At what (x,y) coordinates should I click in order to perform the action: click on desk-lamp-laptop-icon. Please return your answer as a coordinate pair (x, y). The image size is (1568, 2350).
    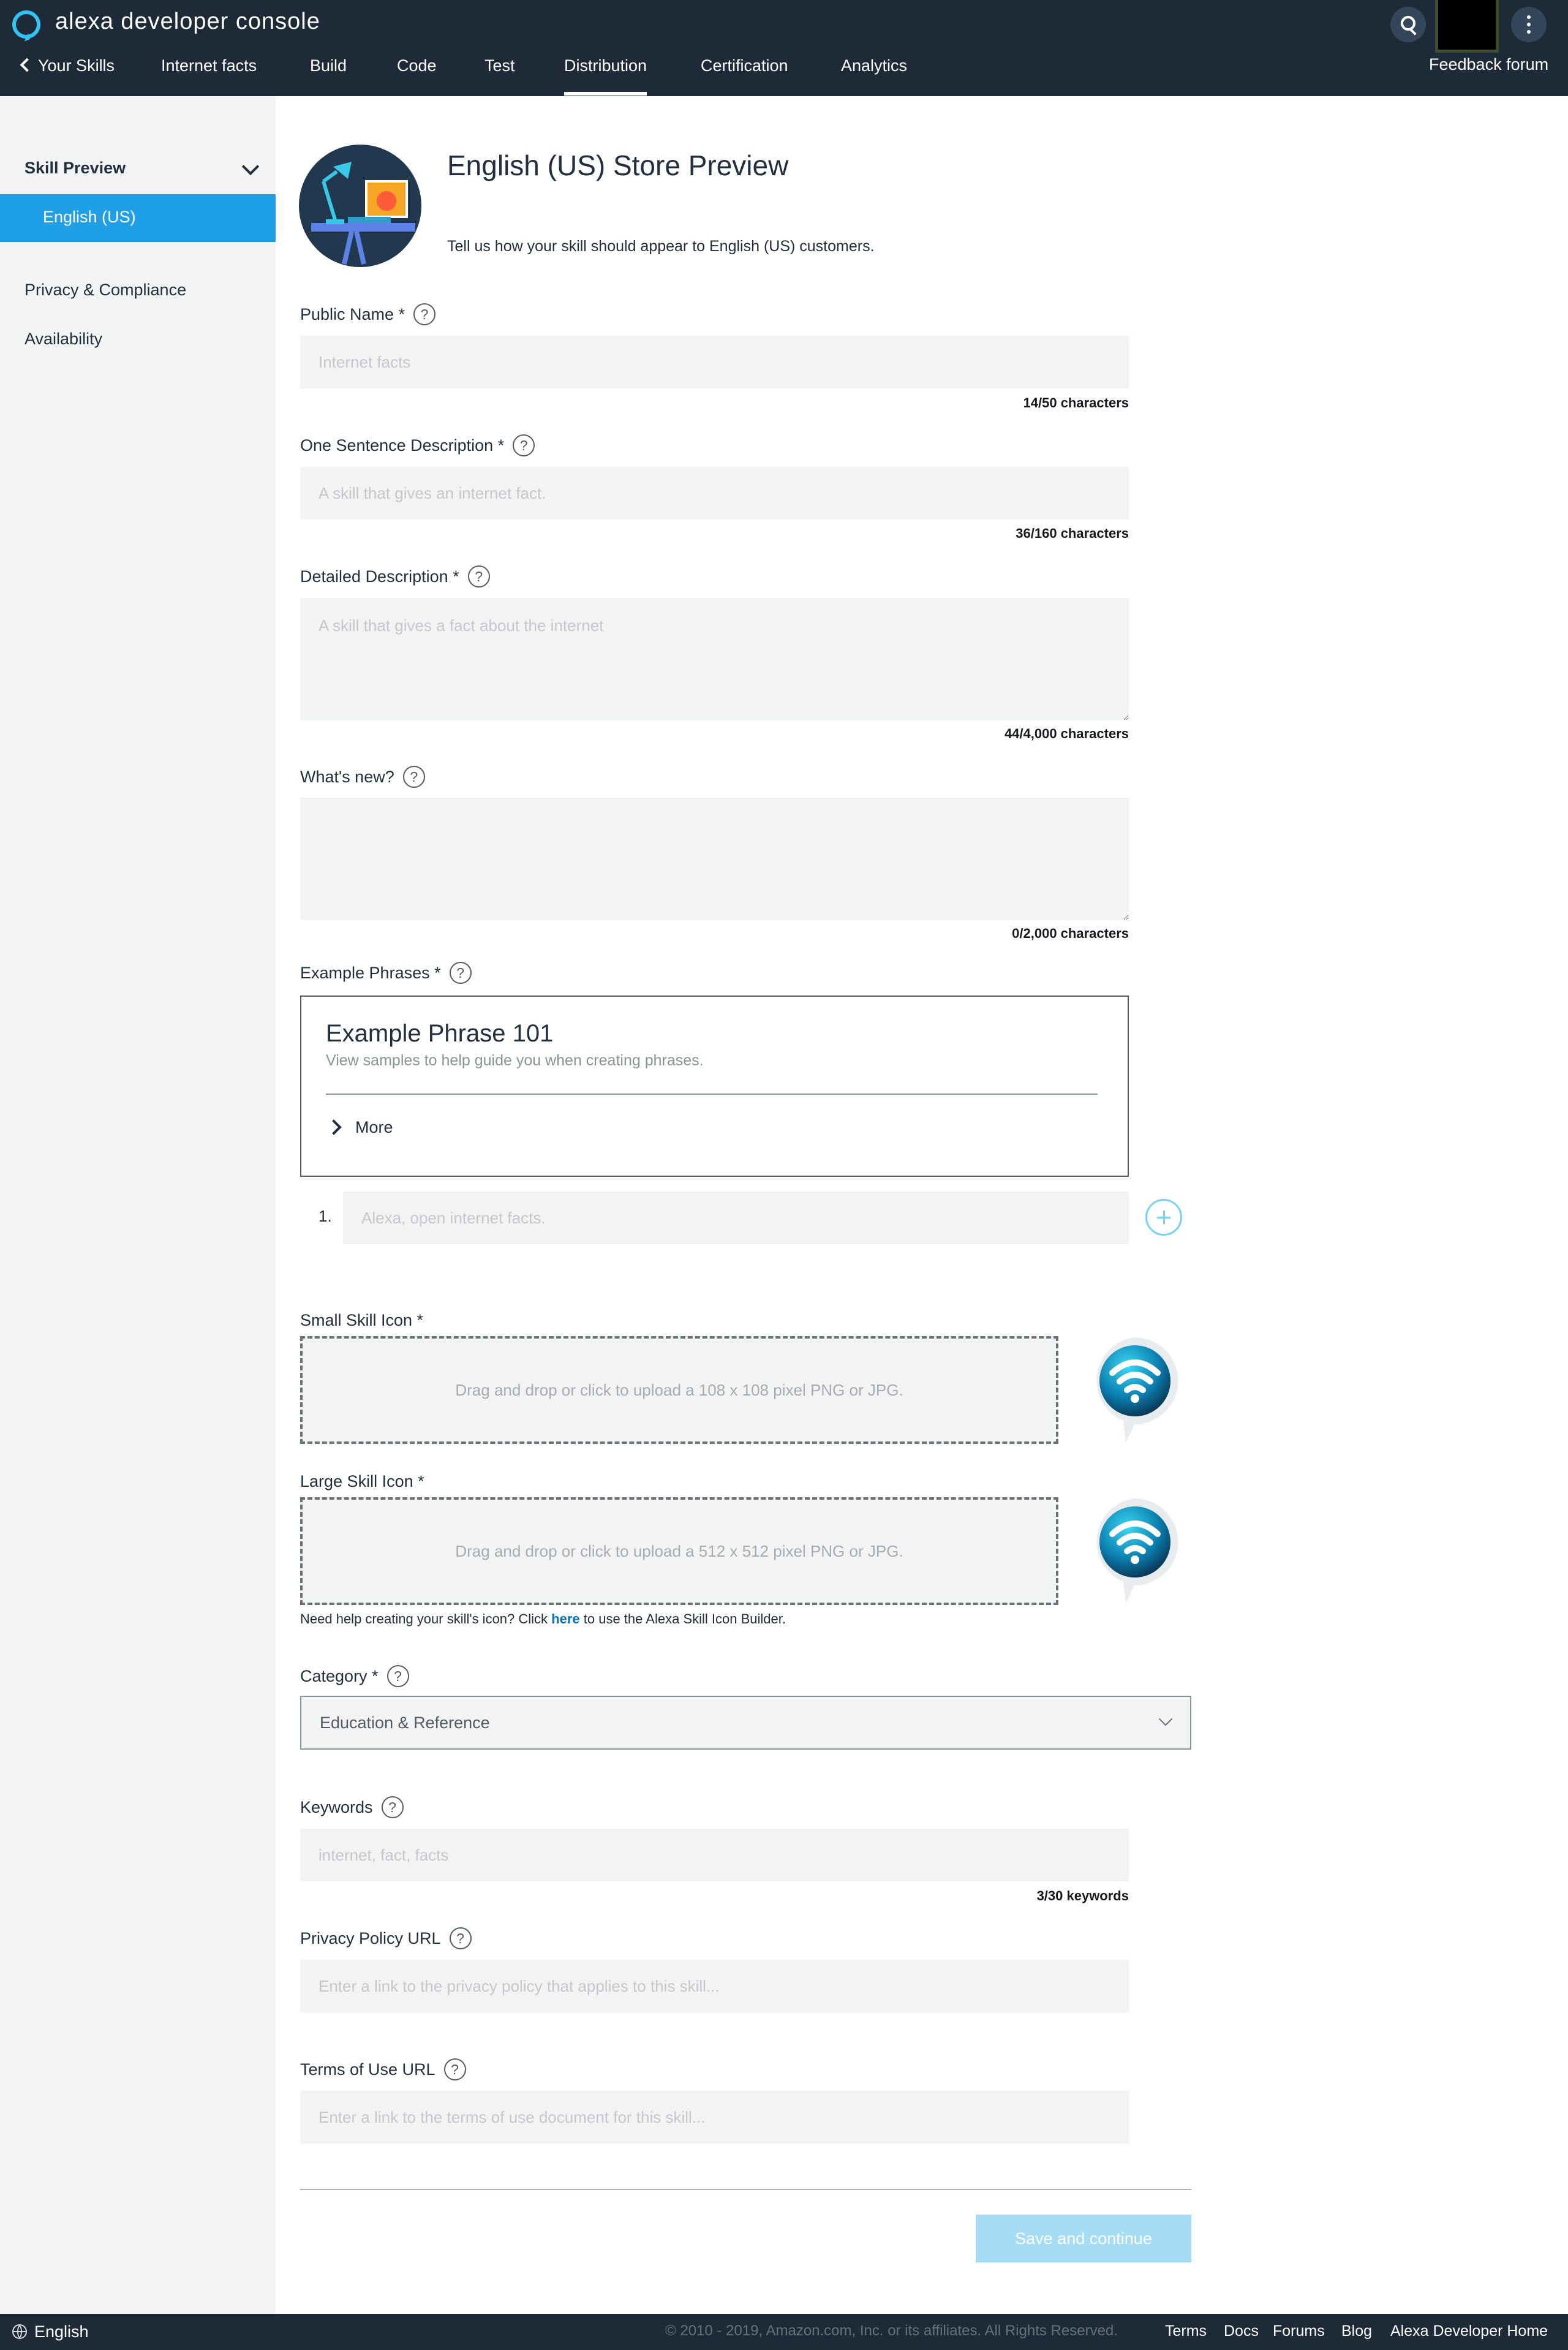
    Looking at the image, I should click on (363, 213).